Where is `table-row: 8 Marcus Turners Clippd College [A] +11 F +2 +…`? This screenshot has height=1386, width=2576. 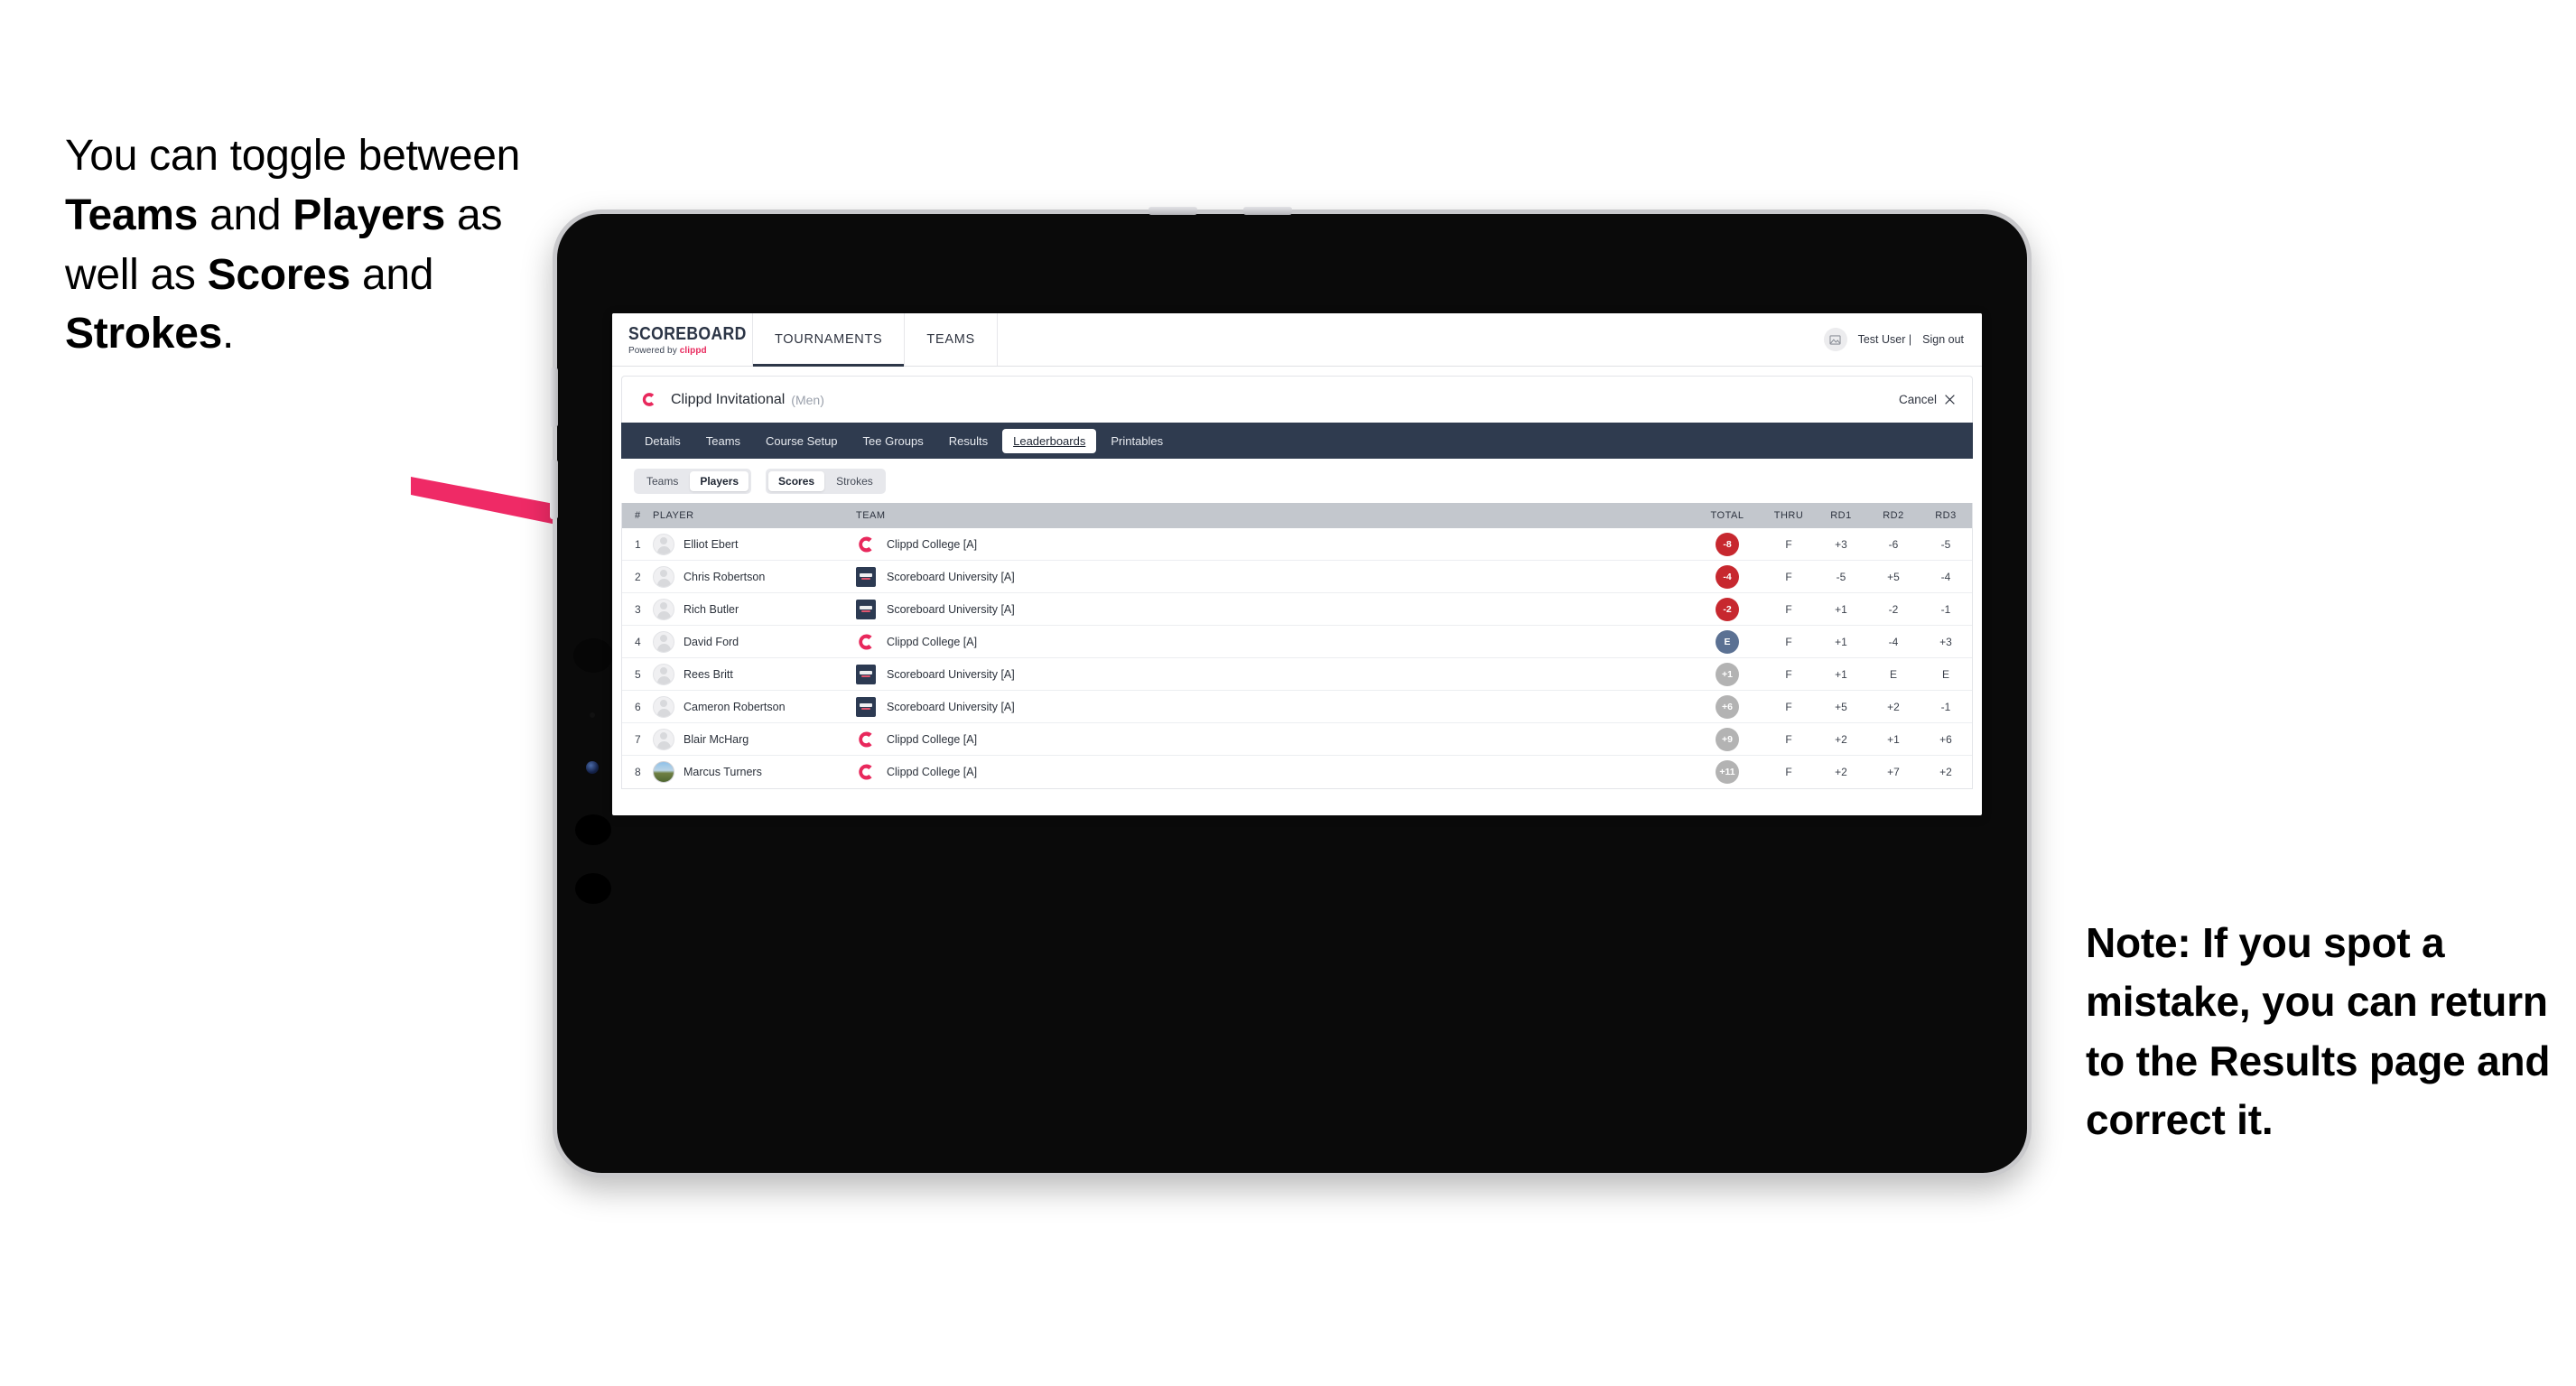 table-row: 8 Marcus Turners Clippd College [A] +11 F +2 +… is located at coordinates (1297, 772).